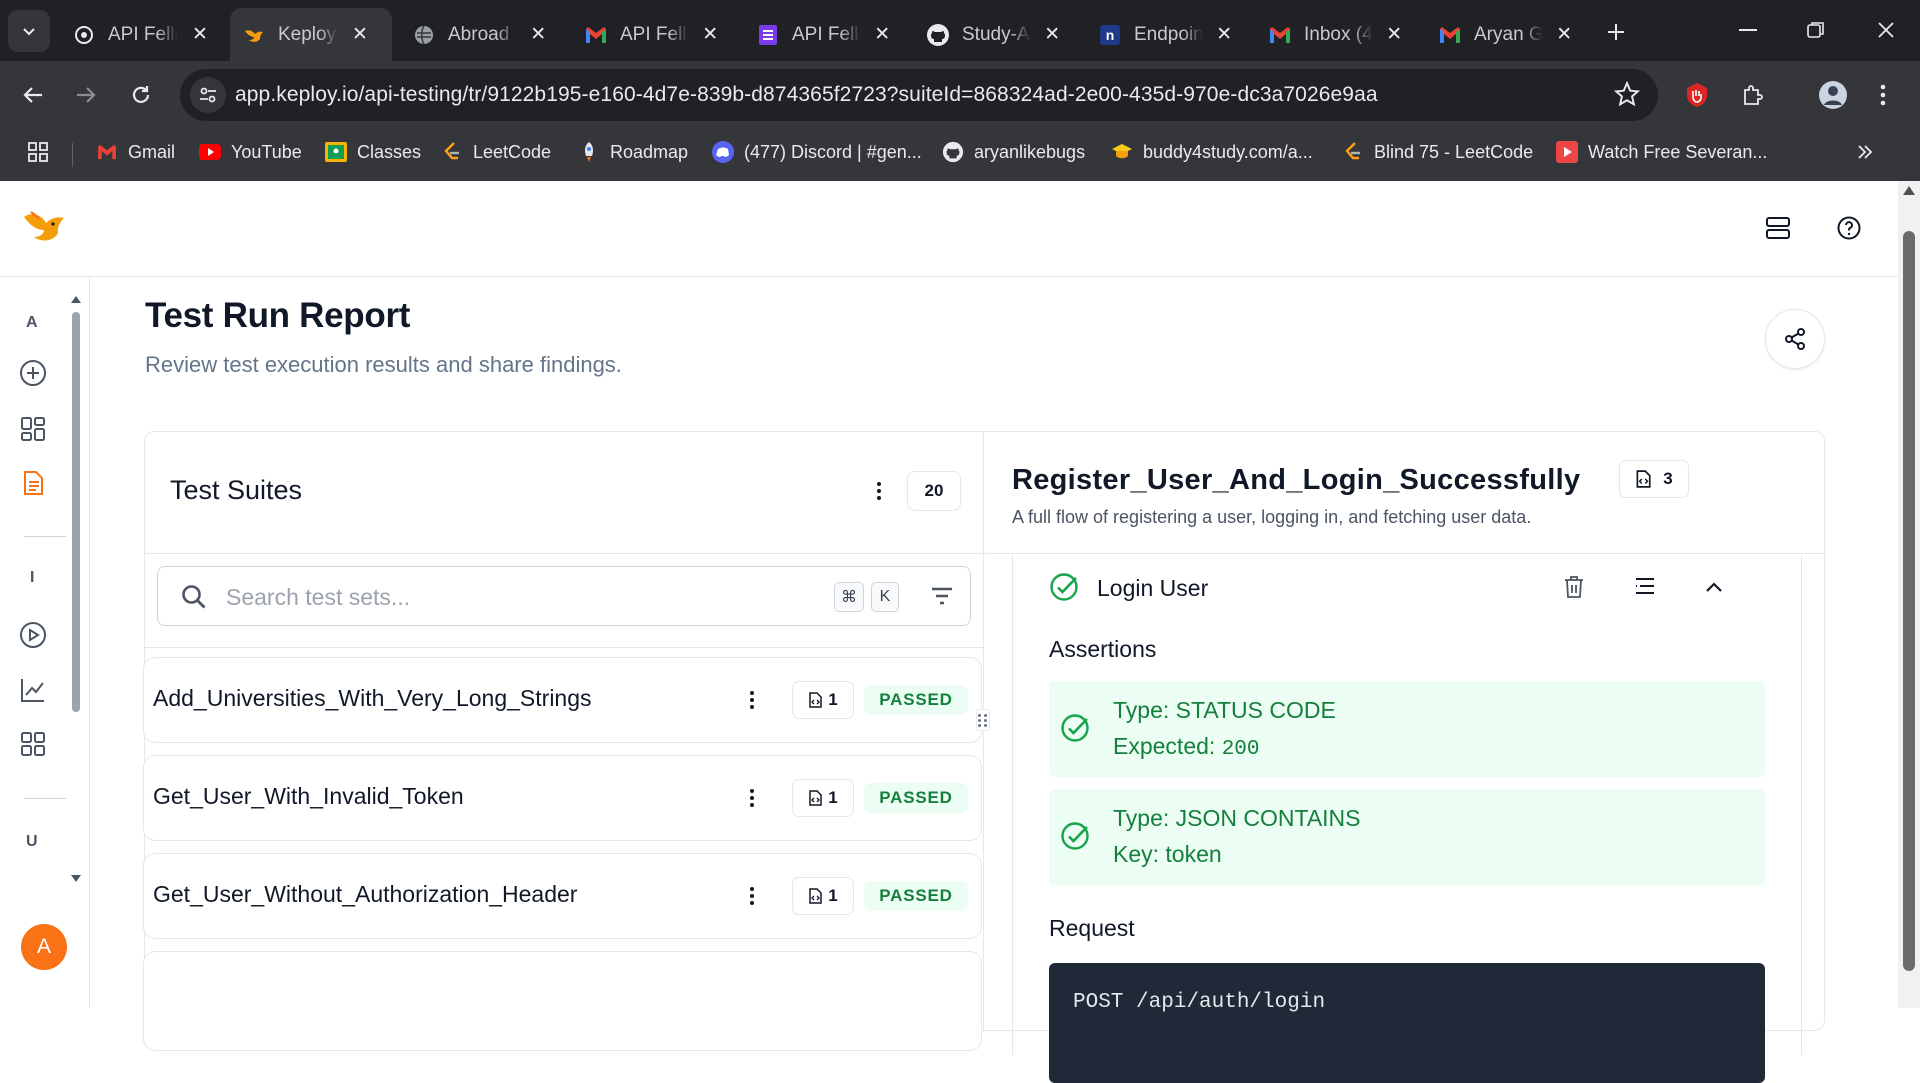  I want to click on test-suite-row, so click(562, 1001).